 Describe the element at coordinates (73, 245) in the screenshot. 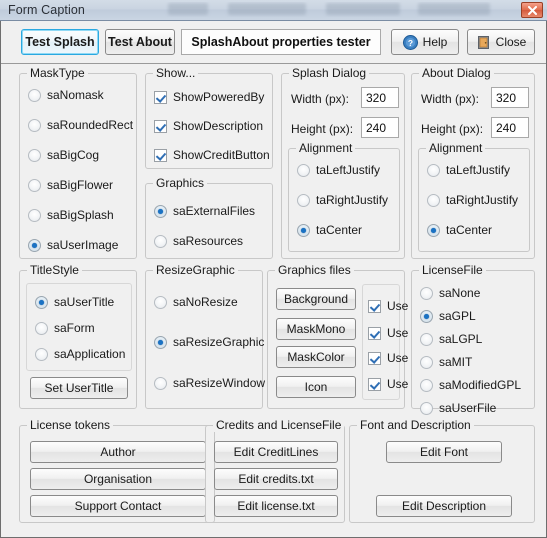

I see `radio-sauserimage: saUserImage` at that location.